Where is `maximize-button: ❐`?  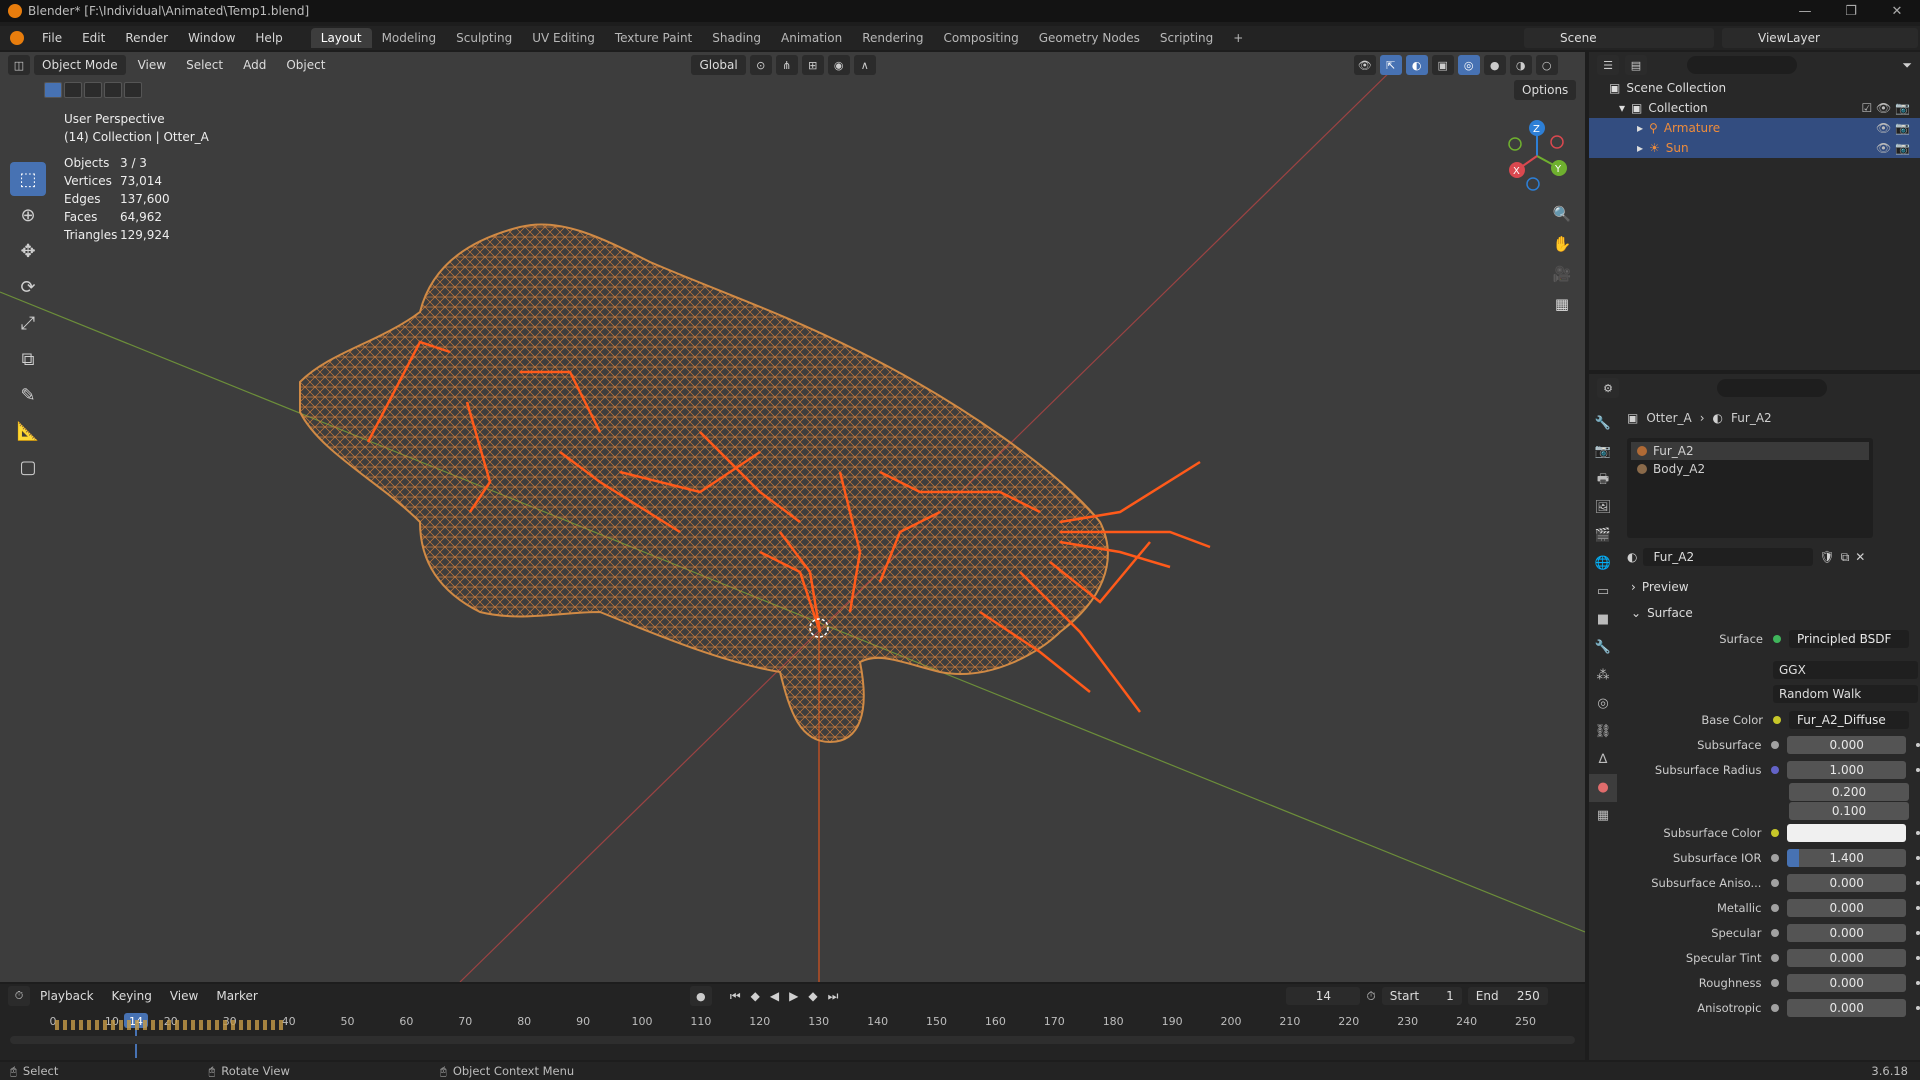
maximize-button: ❐ is located at coordinates (1851, 11).